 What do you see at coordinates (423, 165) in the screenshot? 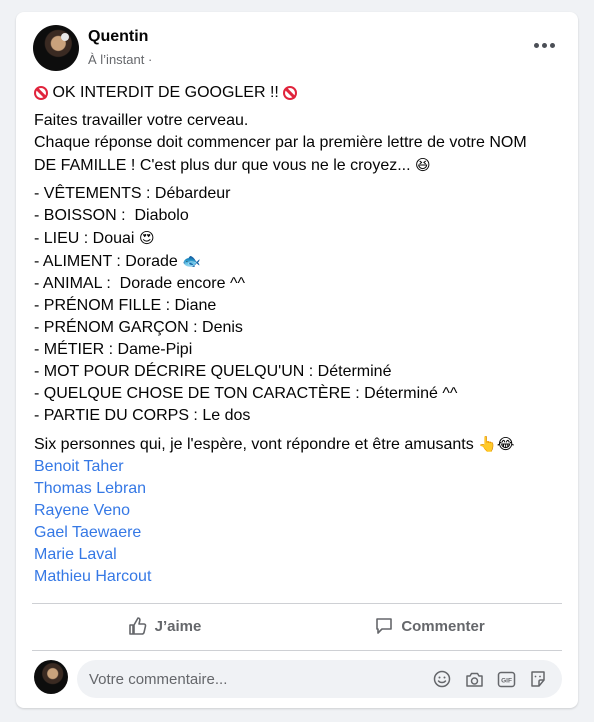
I see `grinning-squinting-icon: 😆` at bounding box center [423, 165].